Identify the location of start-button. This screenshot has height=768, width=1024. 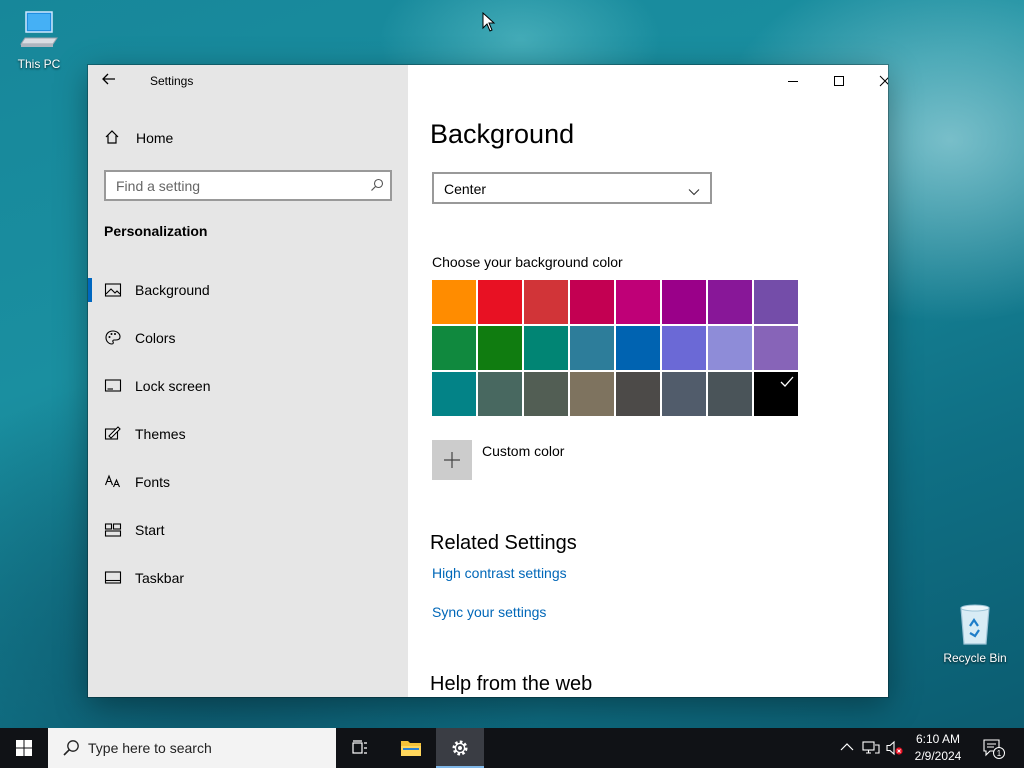
(24, 748).